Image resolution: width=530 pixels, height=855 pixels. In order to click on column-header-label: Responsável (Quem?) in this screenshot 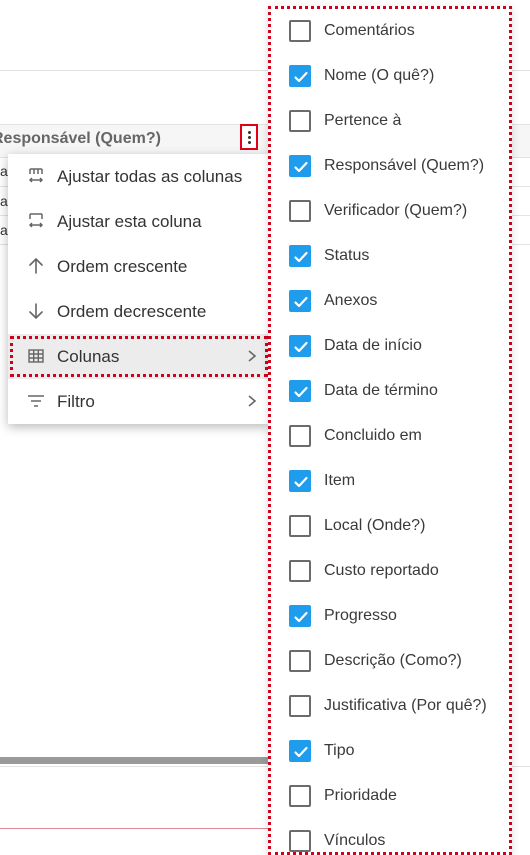, I will do `click(80, 139)`.